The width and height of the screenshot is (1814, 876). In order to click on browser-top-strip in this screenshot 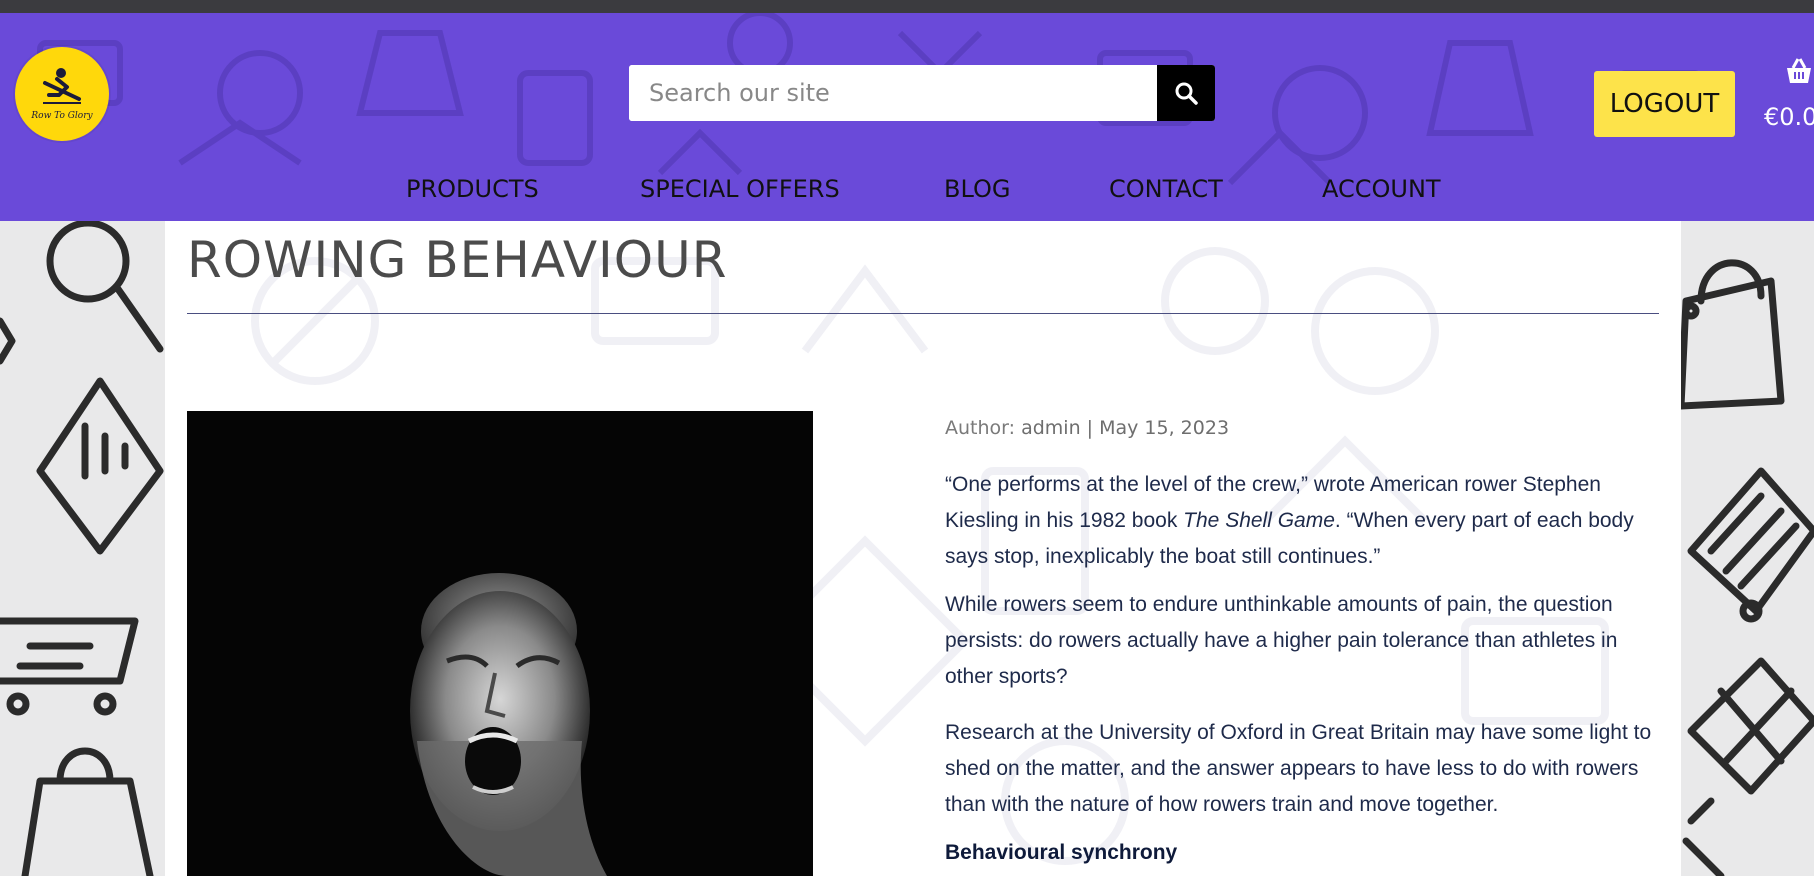, I will do `click(907, 6)`.